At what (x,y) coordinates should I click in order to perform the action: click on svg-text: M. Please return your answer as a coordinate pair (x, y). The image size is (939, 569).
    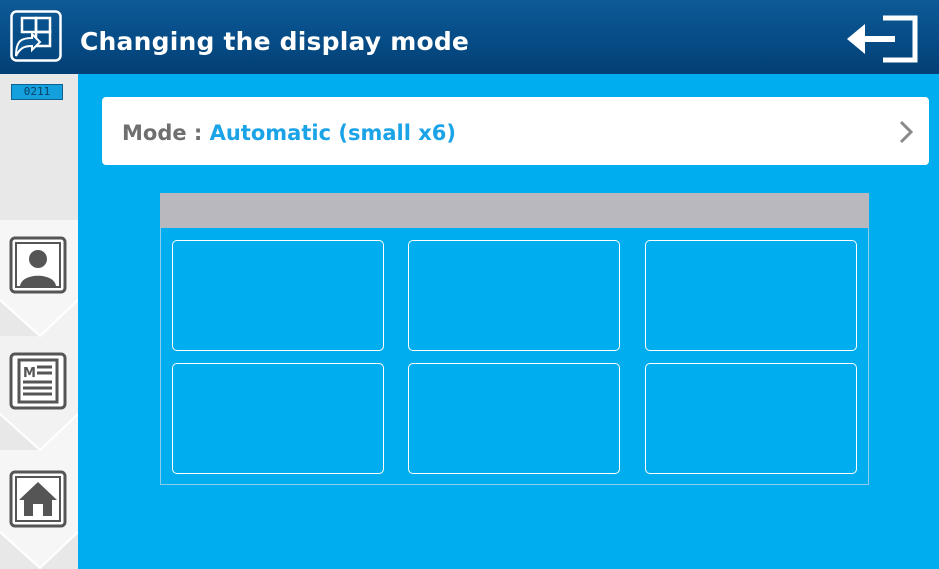
    Looking at the image, I should click on (29, 373).